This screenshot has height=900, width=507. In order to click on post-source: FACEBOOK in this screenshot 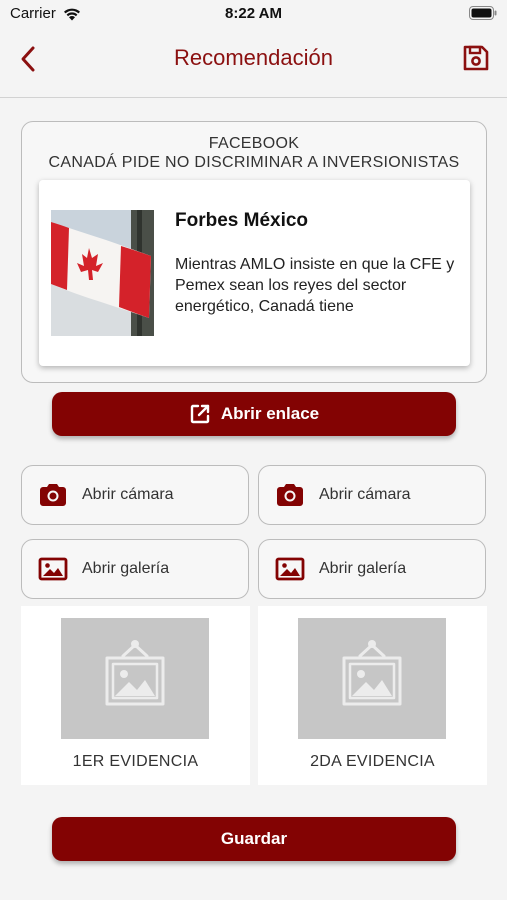, I will do `click(254, 143)`.